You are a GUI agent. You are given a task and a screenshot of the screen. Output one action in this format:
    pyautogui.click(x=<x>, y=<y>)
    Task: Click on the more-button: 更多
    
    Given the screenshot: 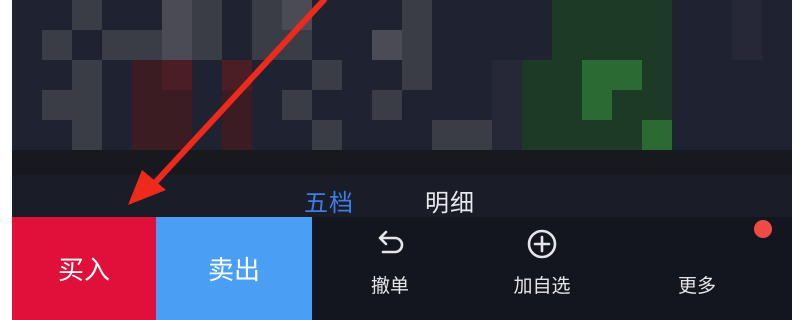 What is the action you would take?
    pyautogui.click(x=697, y=272)
    